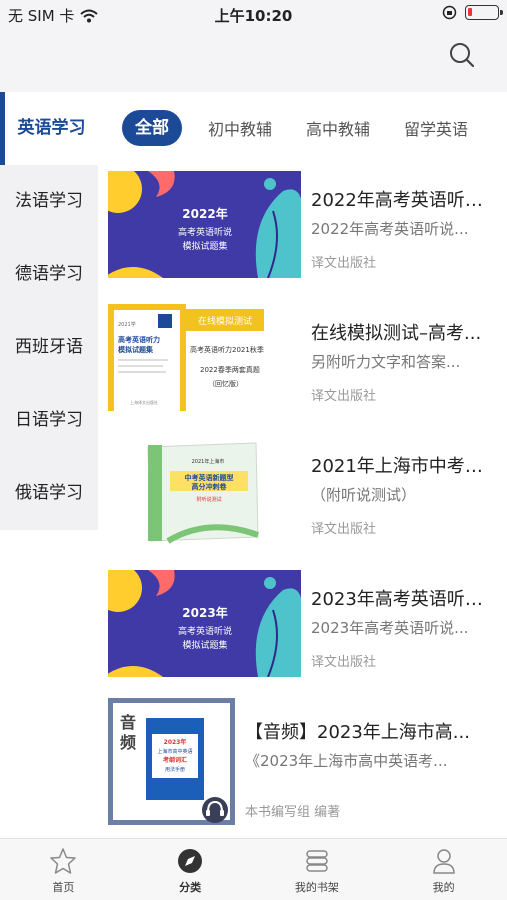 The image size is (507, 900). I want to click on cover-year: 2023年, so click(204, 612).